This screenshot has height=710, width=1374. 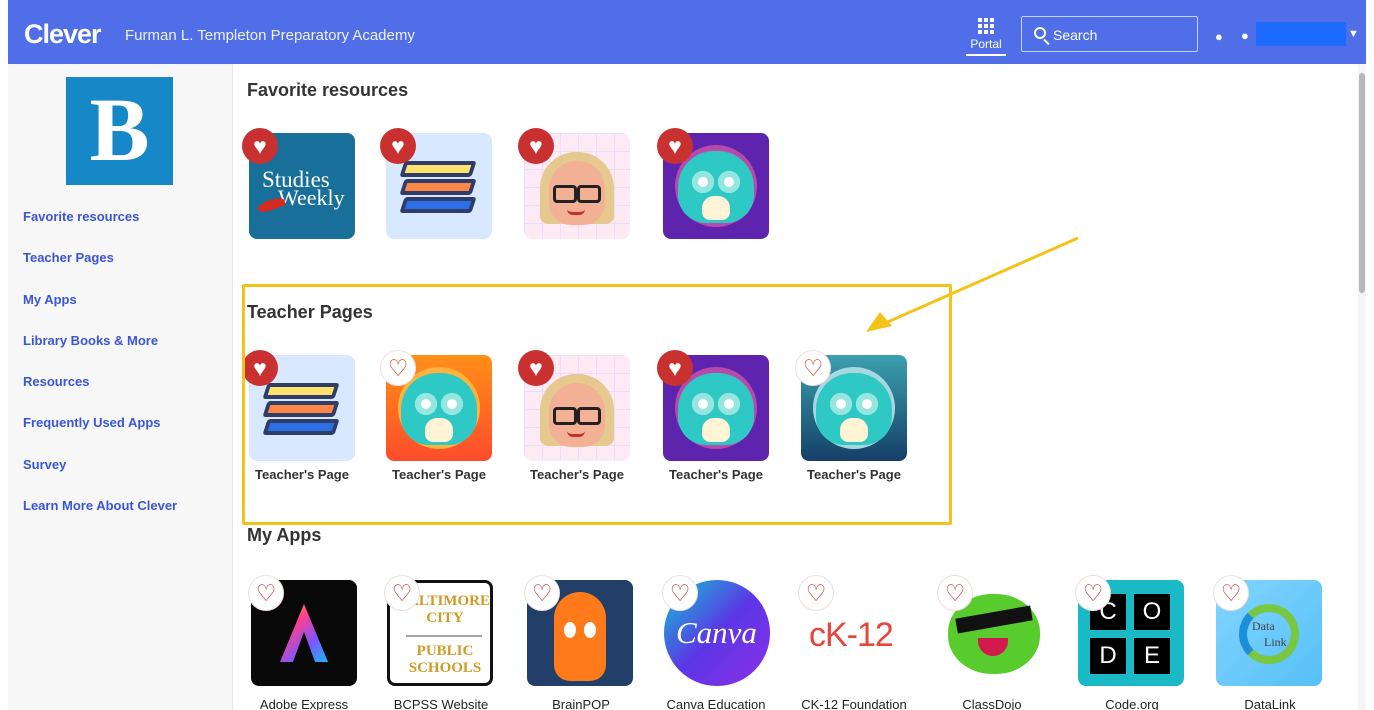 What do you see at coordinates (972, 284) in the screenshot?
I see `callout-arrow-icon` at bounding box center [972, 284].